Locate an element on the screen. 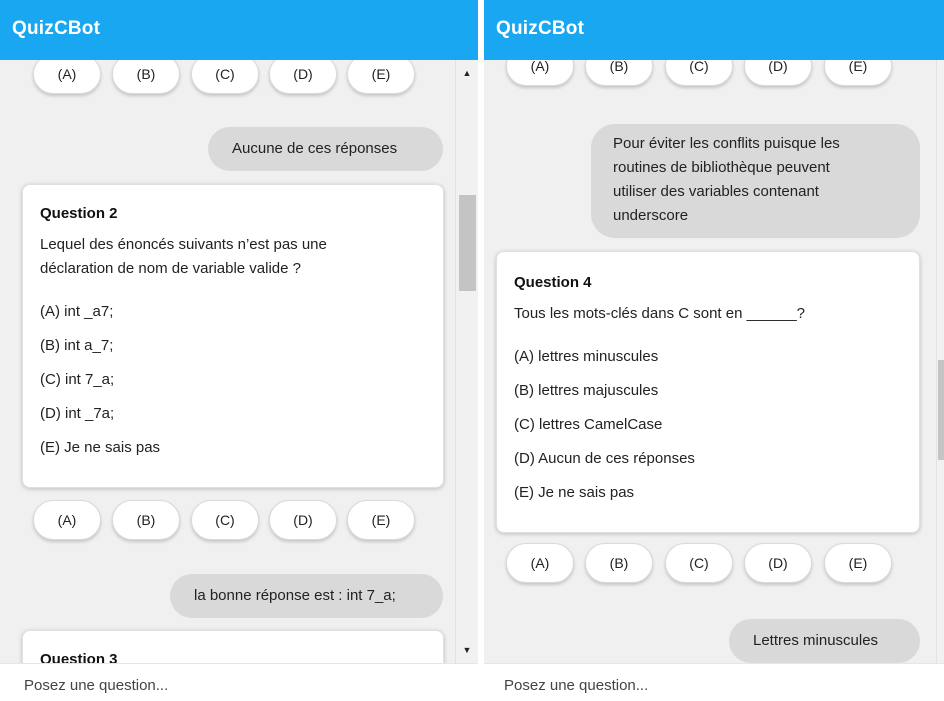 Image resolution: width=944 pixels, height=701 pixels. chat-scrollbar is located at coordinates (940, 361).